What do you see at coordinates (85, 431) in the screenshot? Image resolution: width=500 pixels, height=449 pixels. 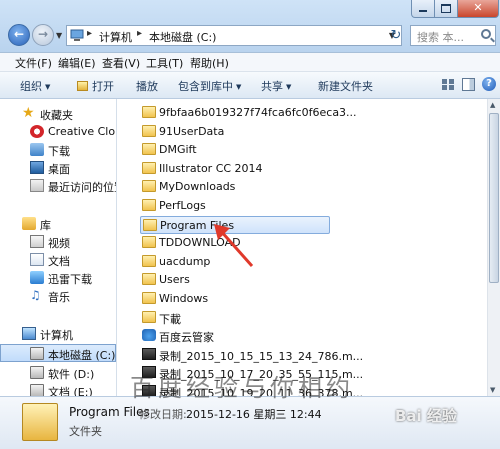 I see `details-type: 文件夹` at bounding box center [85, 431].